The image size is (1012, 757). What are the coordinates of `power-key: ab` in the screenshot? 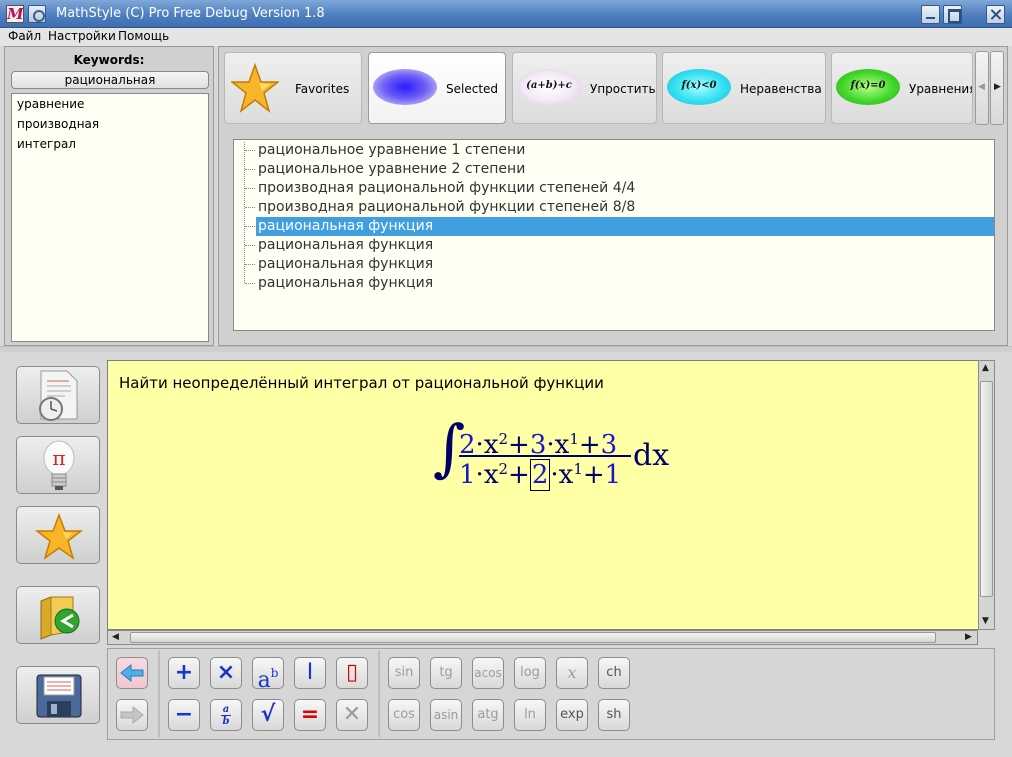 It's located at (268, 675).